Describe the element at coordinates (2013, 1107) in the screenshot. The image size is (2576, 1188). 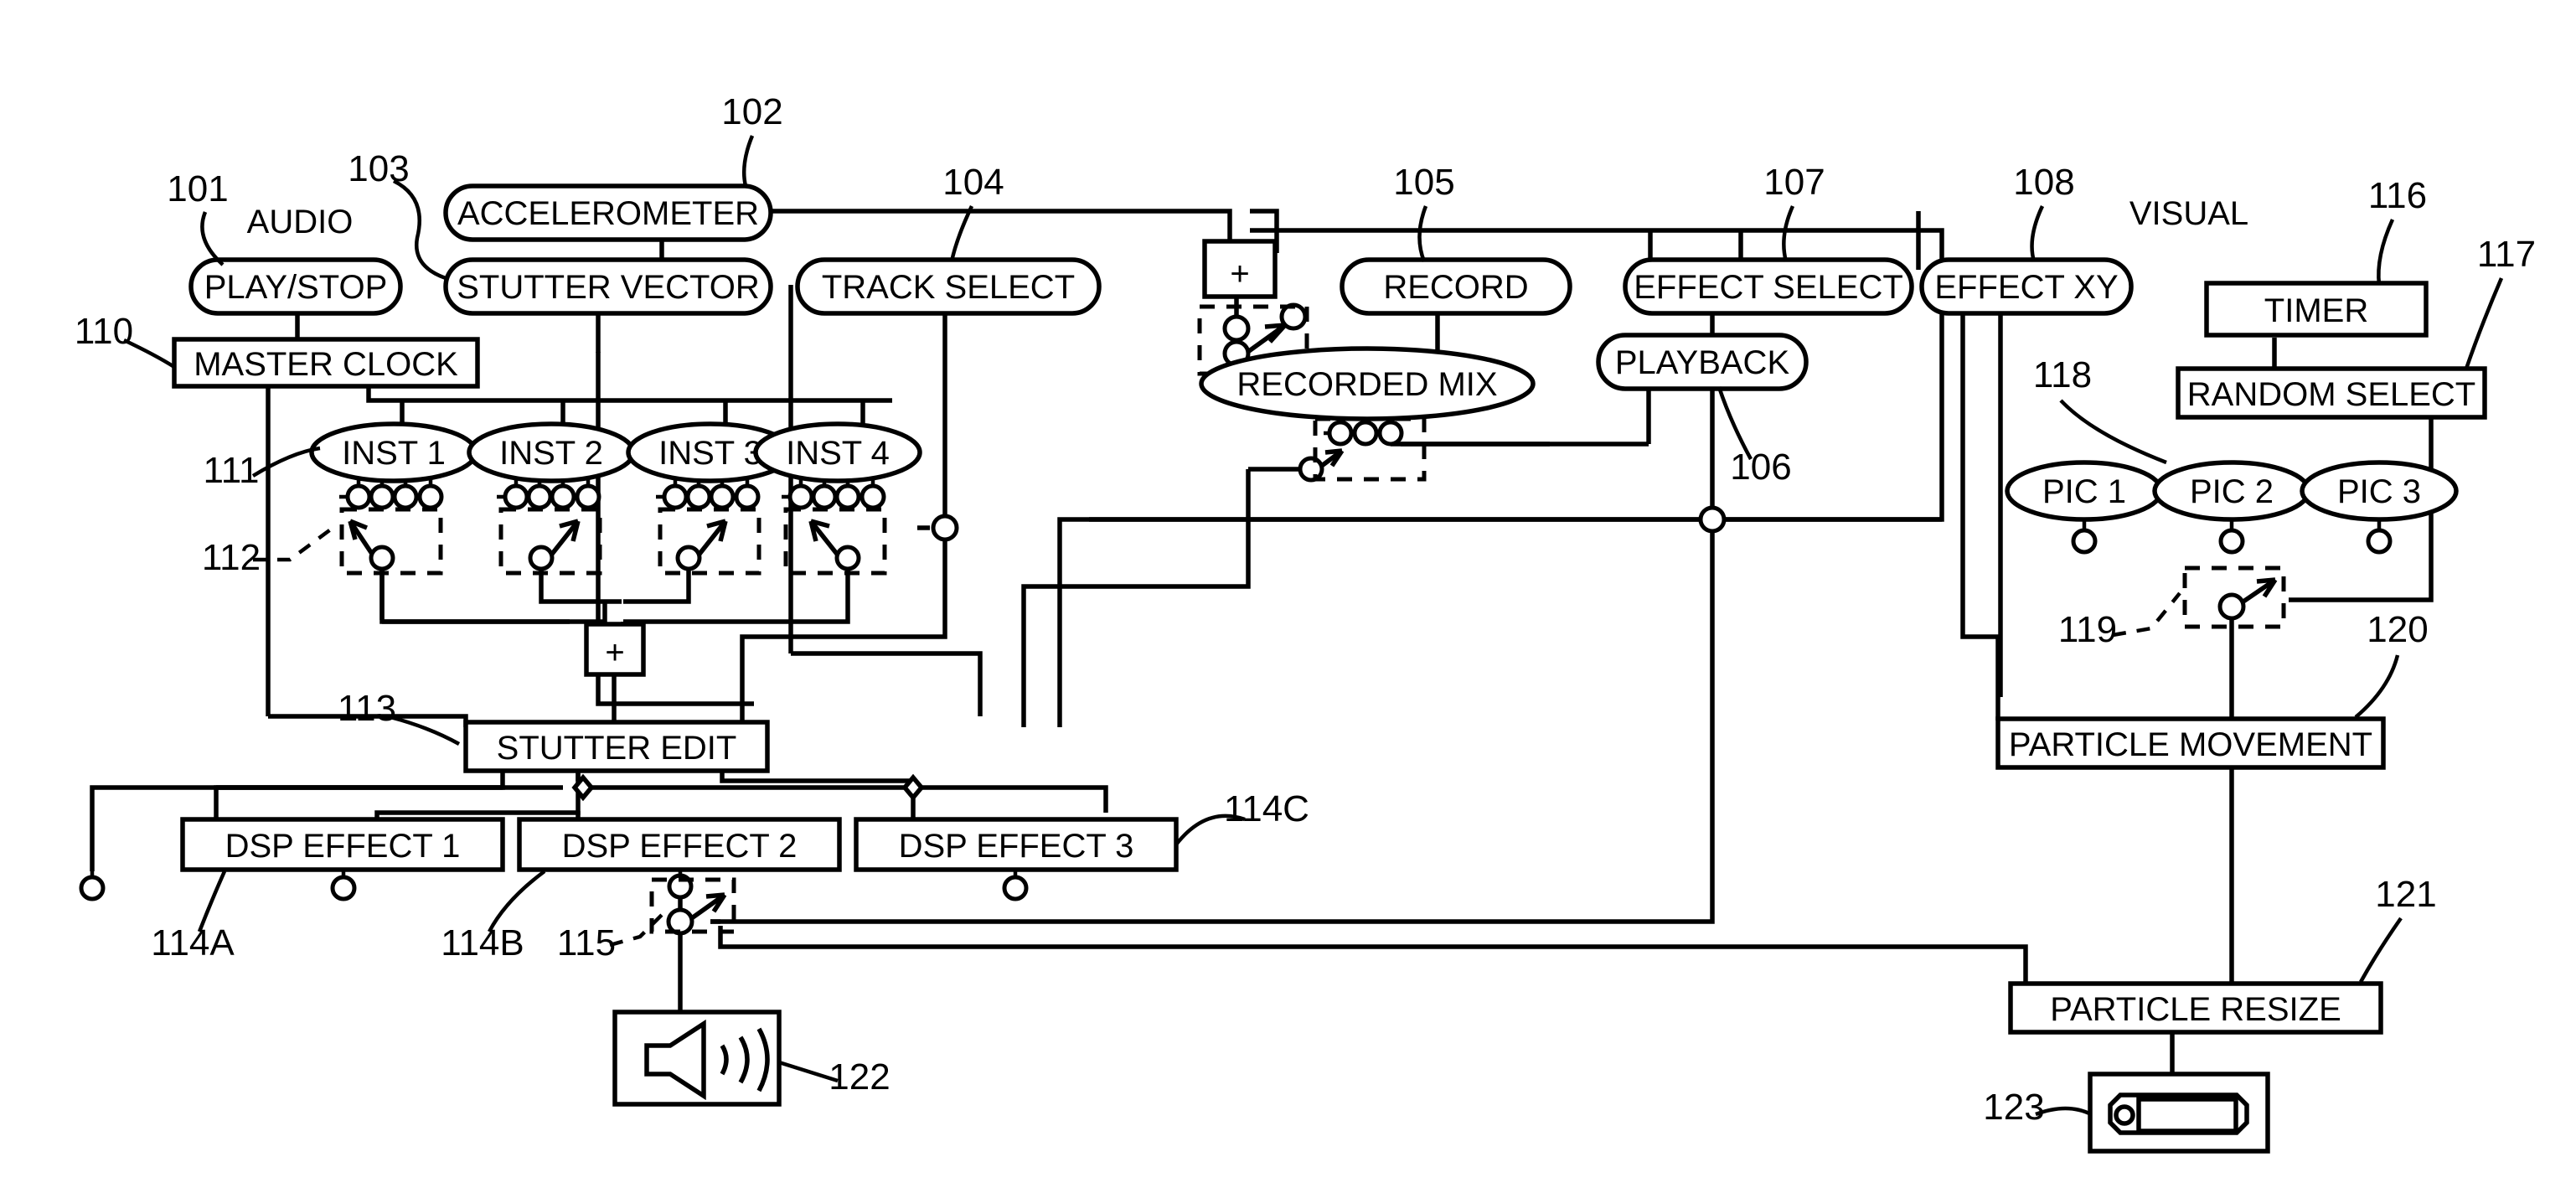
I see `ref-123: 123` at that location.